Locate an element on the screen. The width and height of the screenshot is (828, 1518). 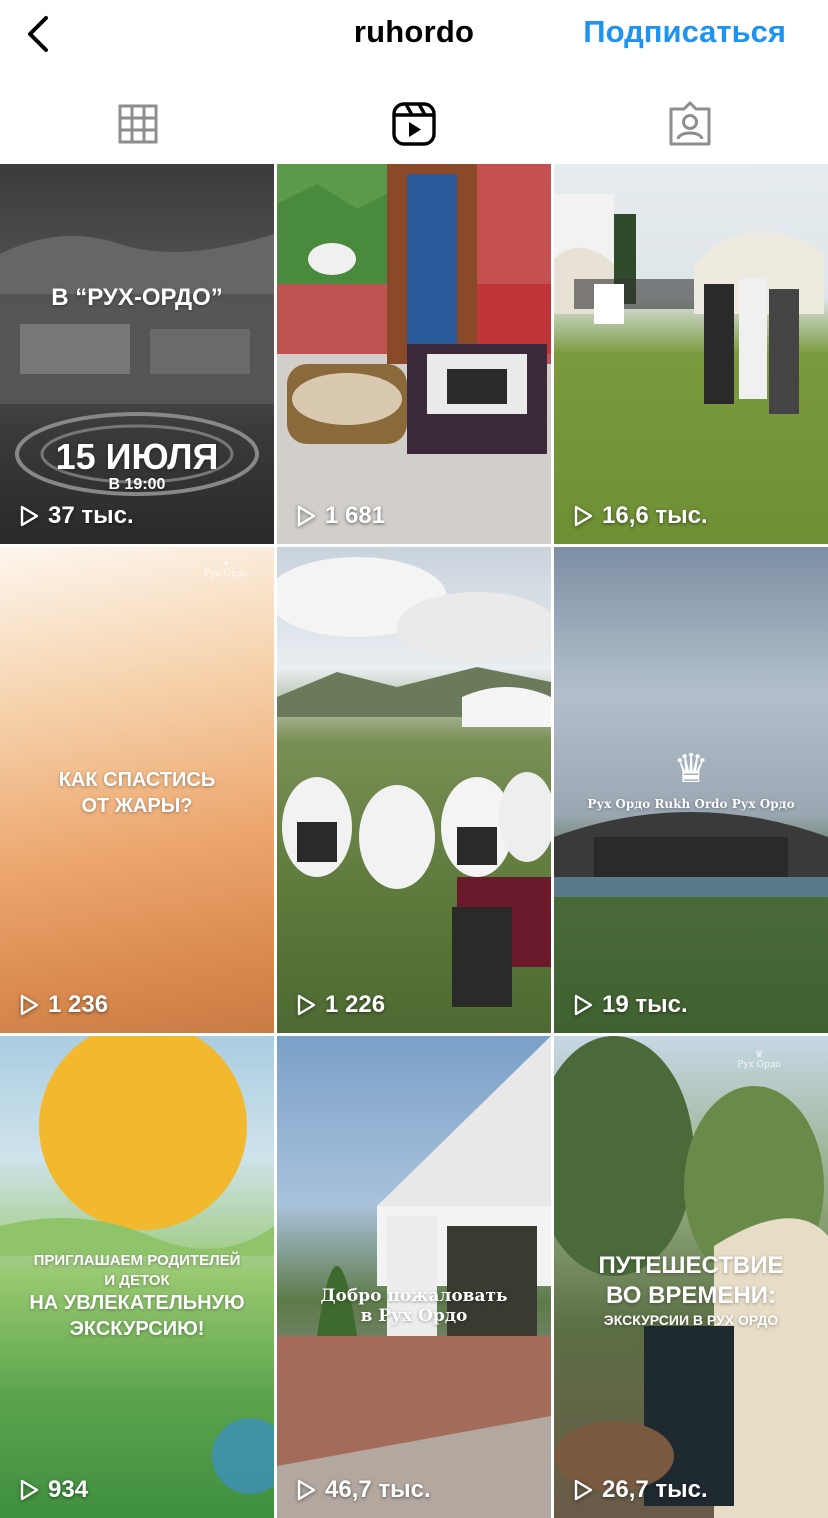
follow-button: Подписаться is located at coordinates (684, 32).